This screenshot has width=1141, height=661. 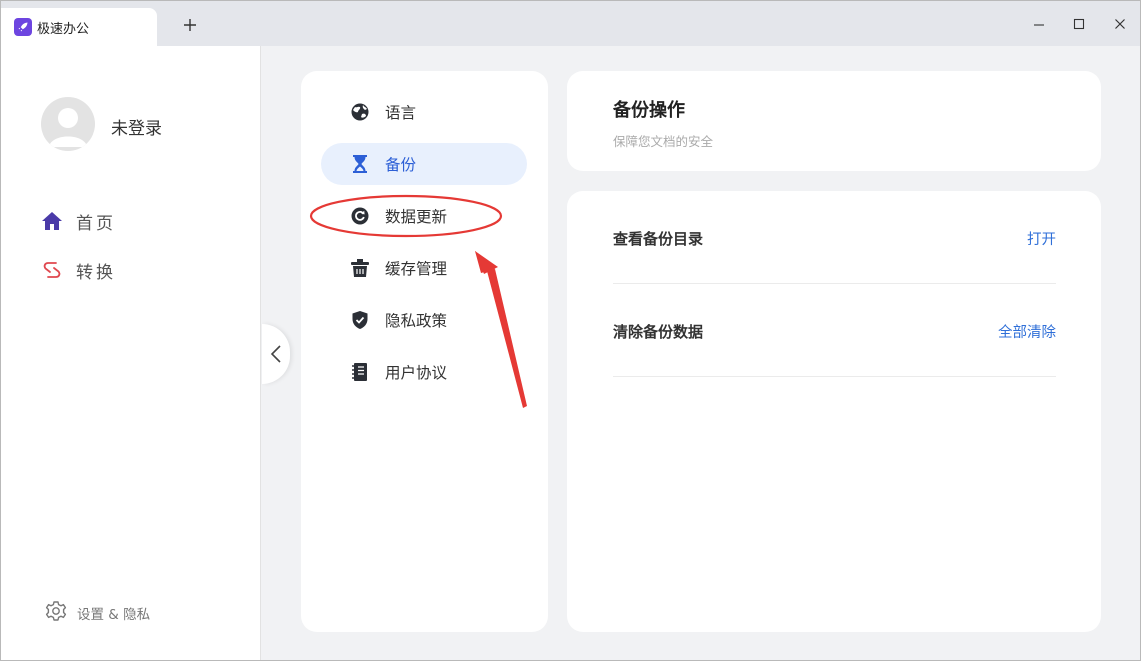 I want to click on nav-item-convert: 转换, so click(x=78, y=270).